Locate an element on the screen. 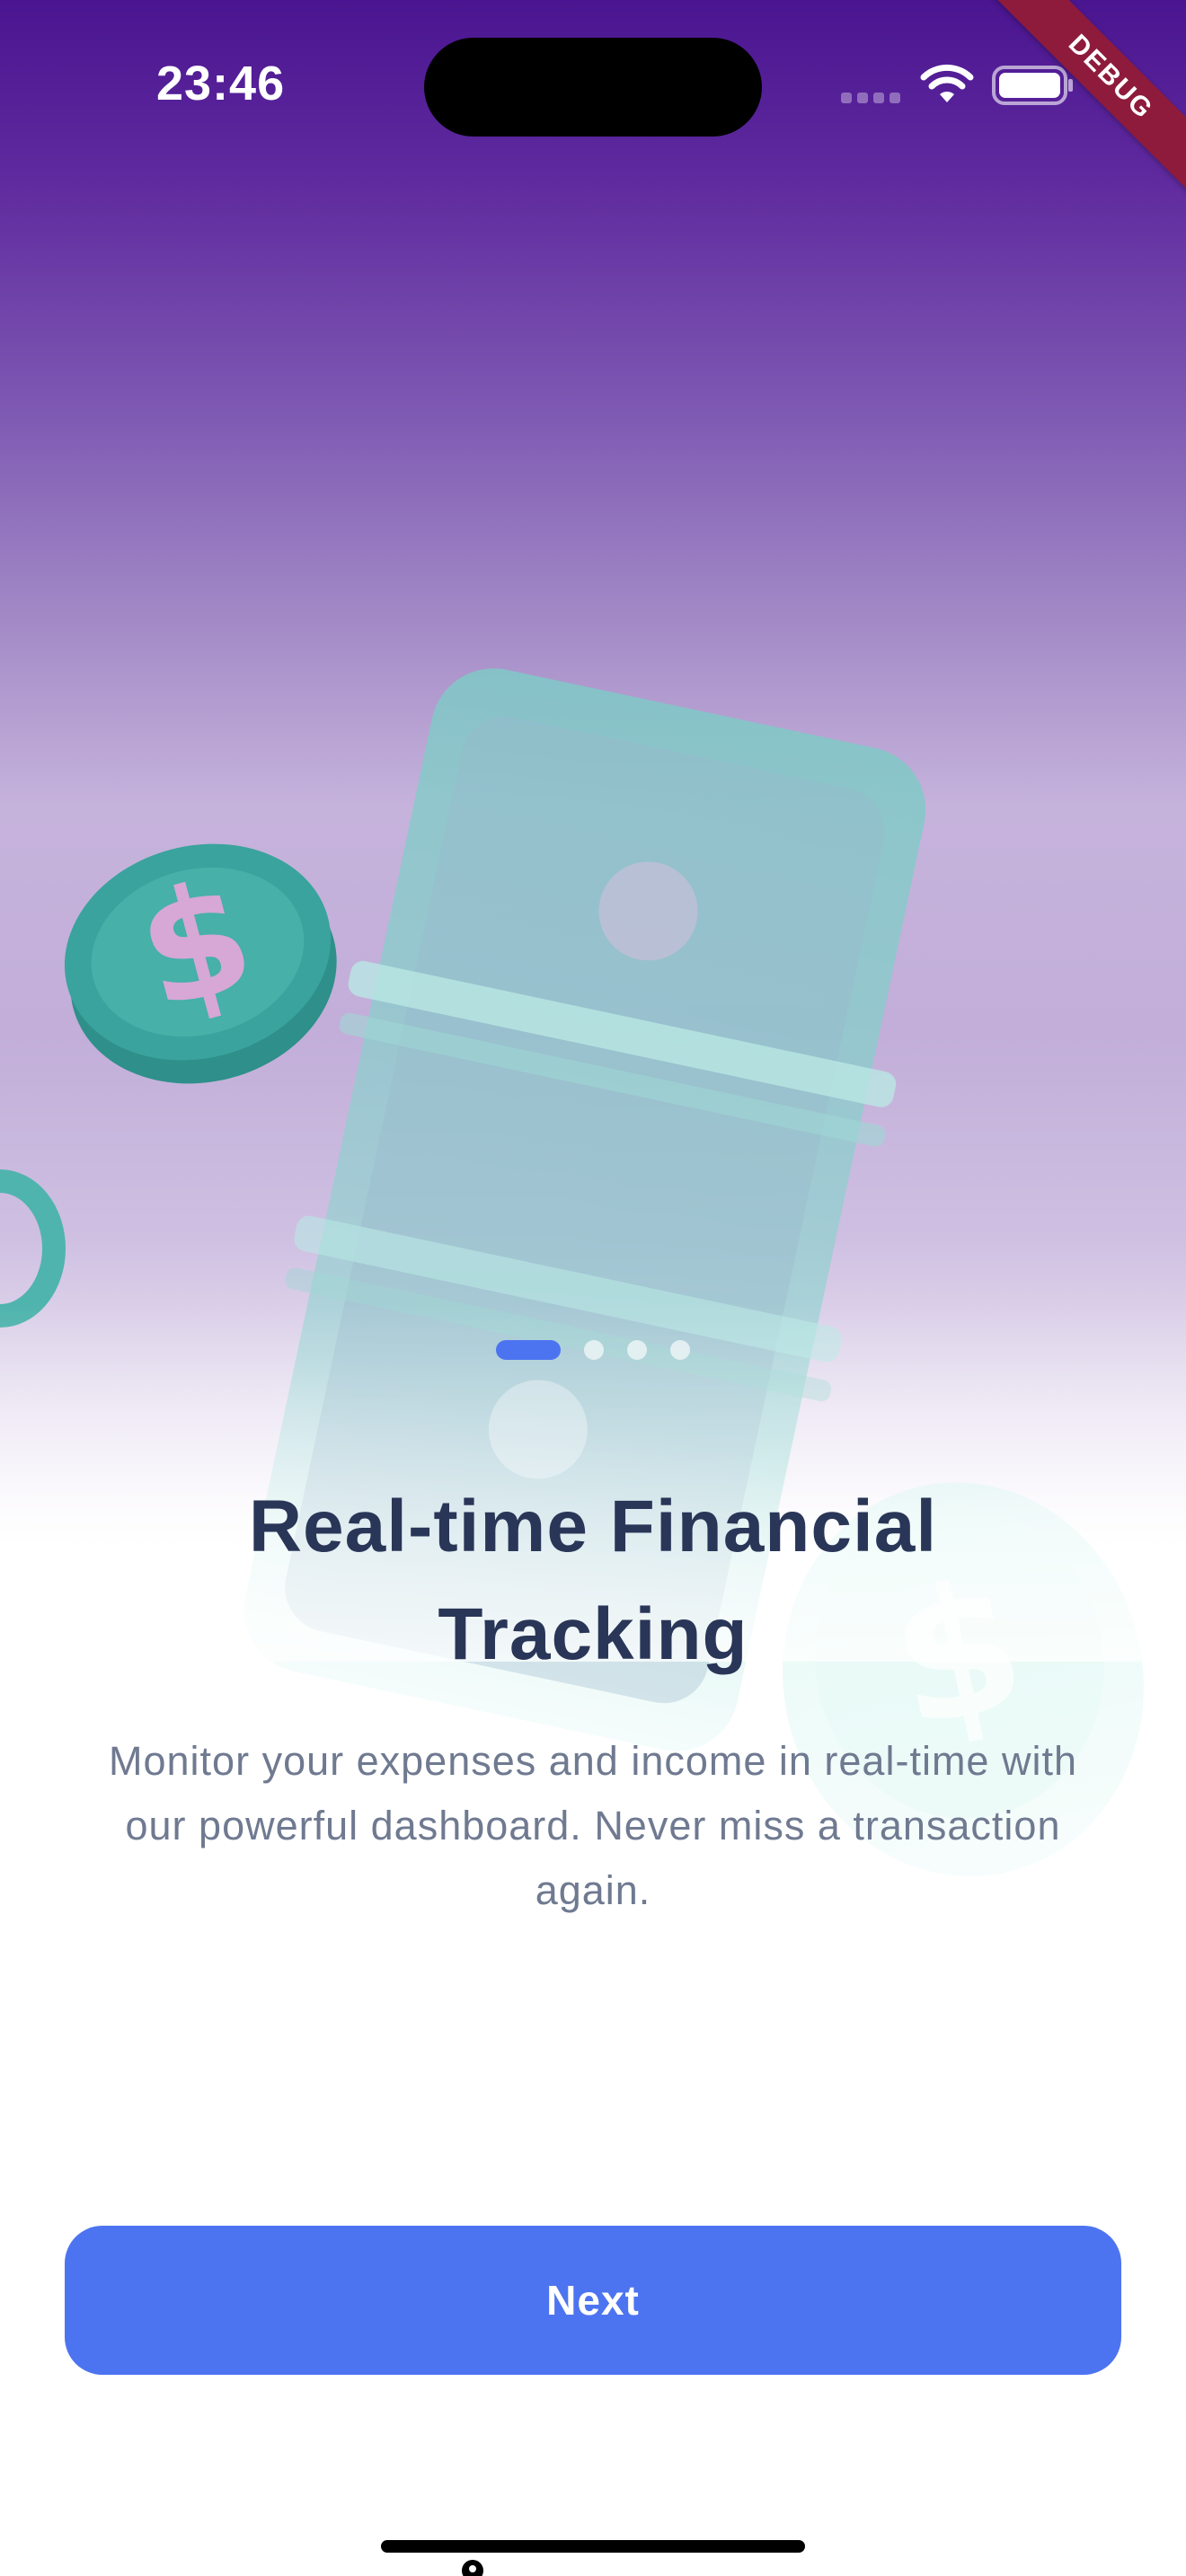 The width and height of the screenshot is (1186, 2576). status-time: 23:46 is located at coordinates (221, 83).